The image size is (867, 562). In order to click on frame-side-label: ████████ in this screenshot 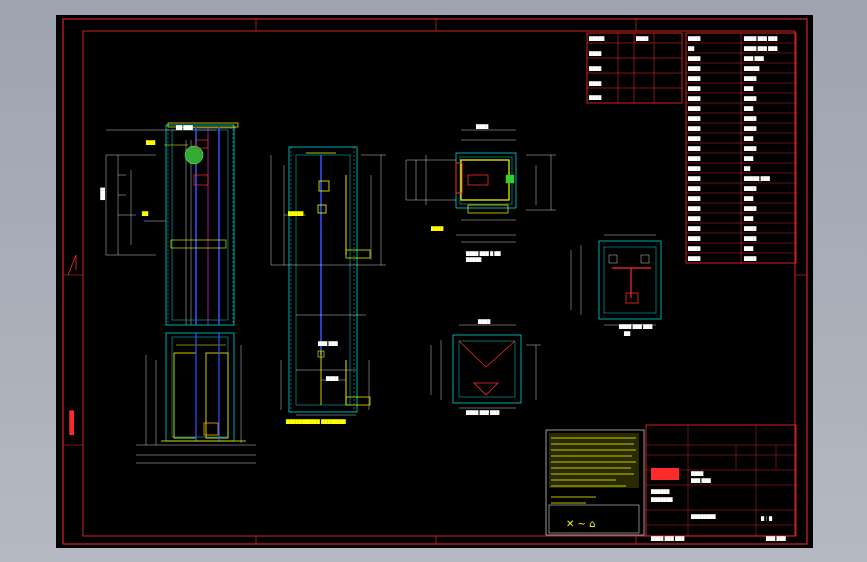, I will do `click(71, 422)`.